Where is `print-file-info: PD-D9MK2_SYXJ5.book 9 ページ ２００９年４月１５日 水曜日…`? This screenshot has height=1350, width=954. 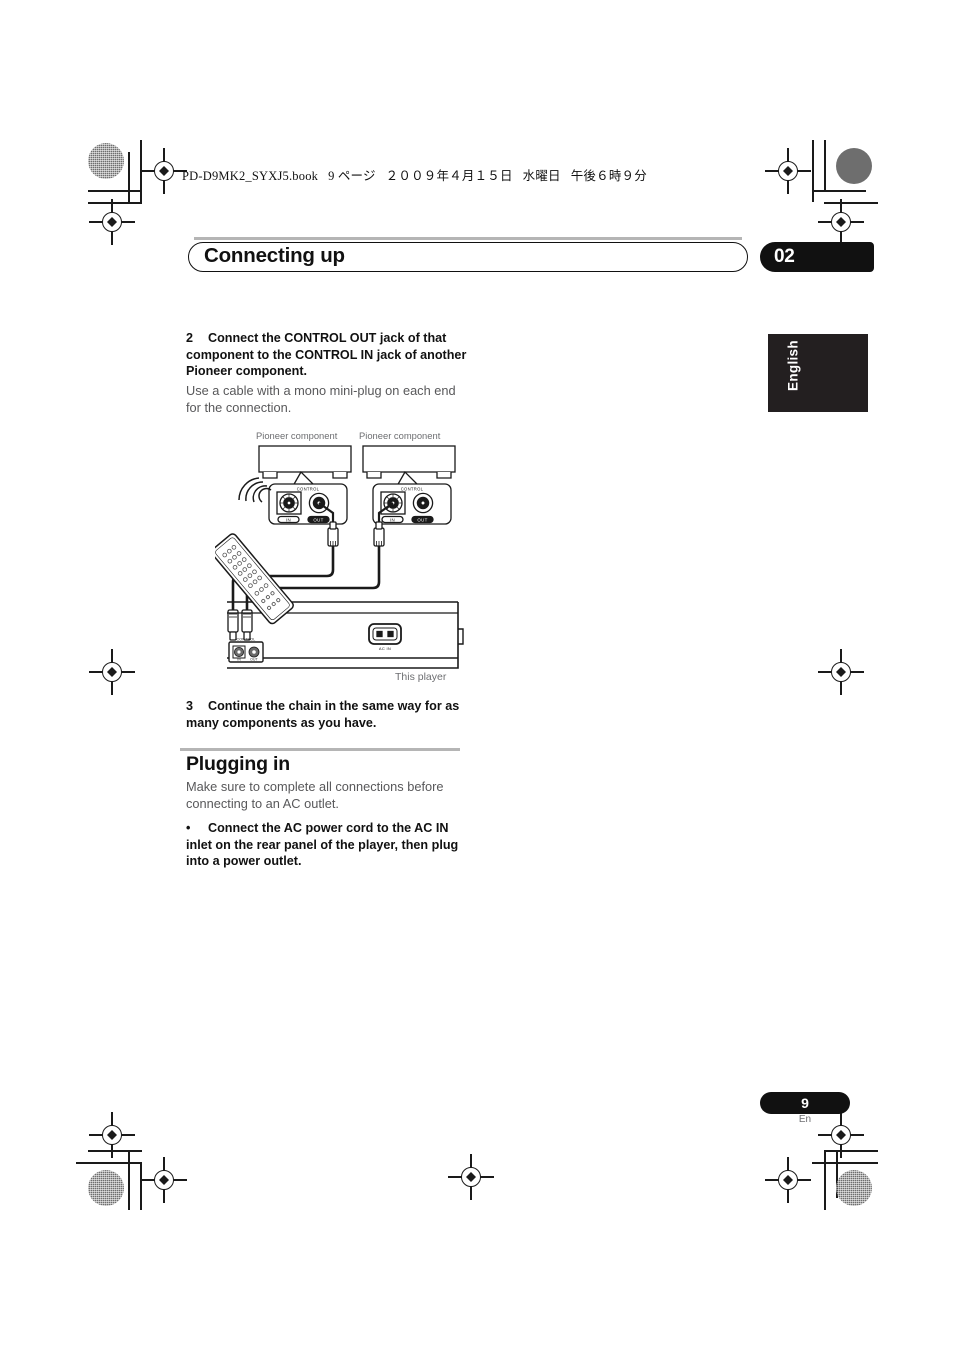 print-file-info: PD-D9MK2_SYXJ5.book 9 ページ ２００９年４月１５日 水曜日… is located at coordinates (414, 176).